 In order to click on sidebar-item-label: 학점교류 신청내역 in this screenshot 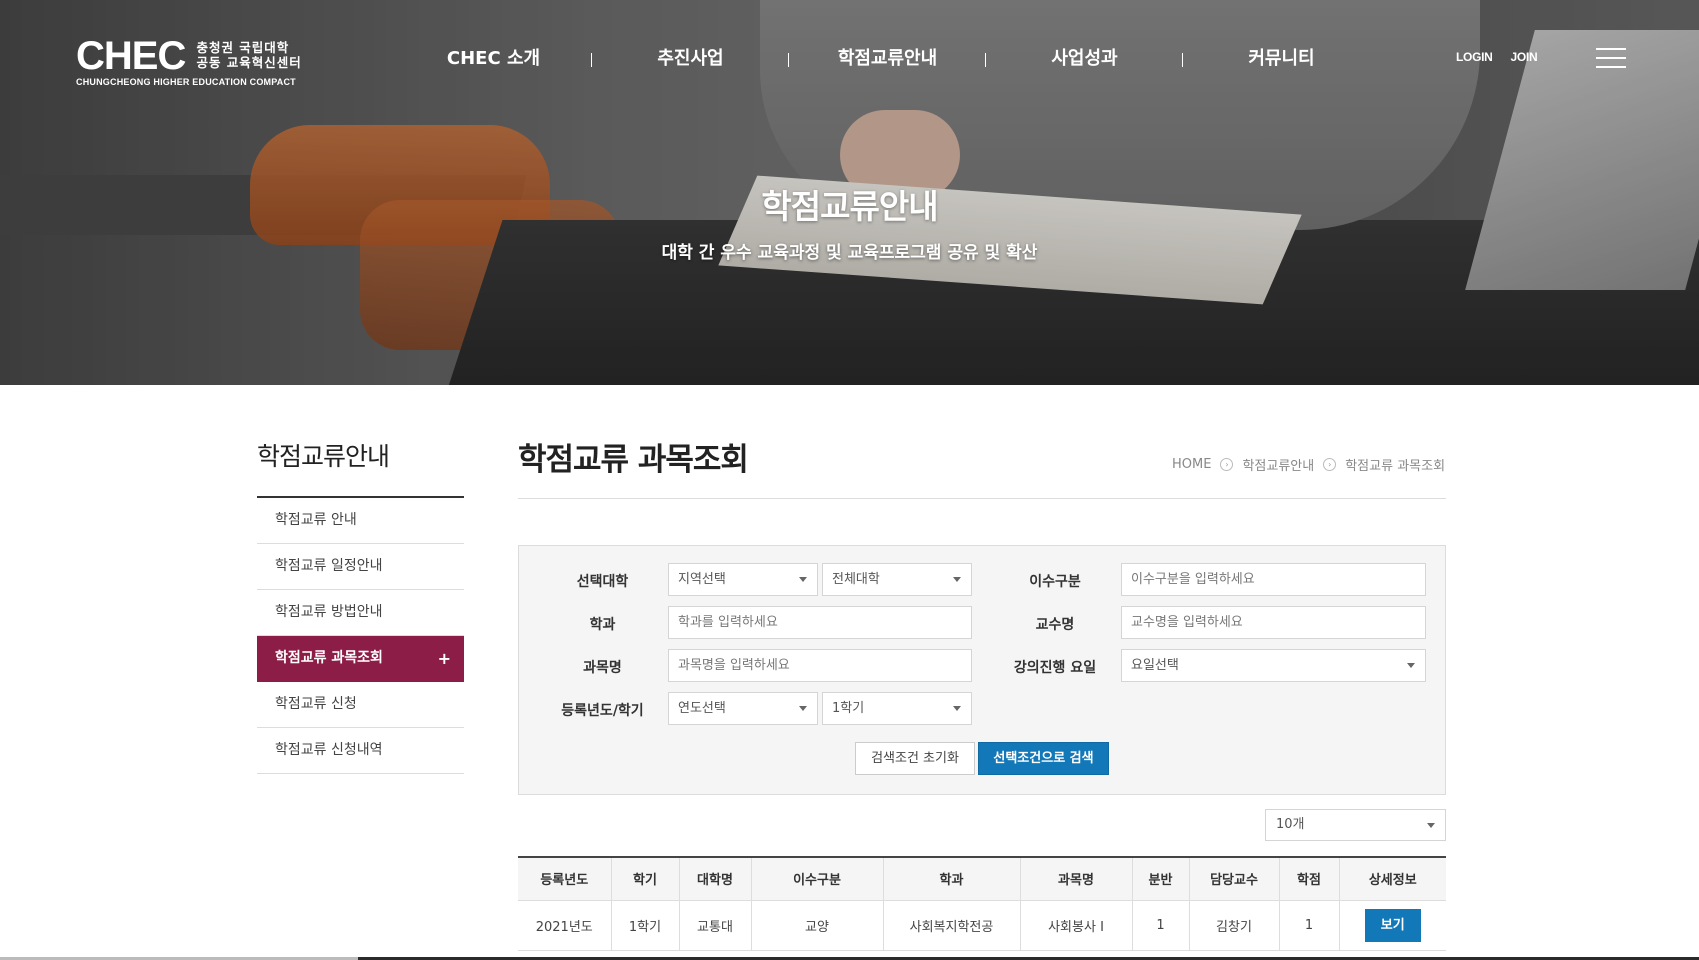, I will do `click(329, 750)`.